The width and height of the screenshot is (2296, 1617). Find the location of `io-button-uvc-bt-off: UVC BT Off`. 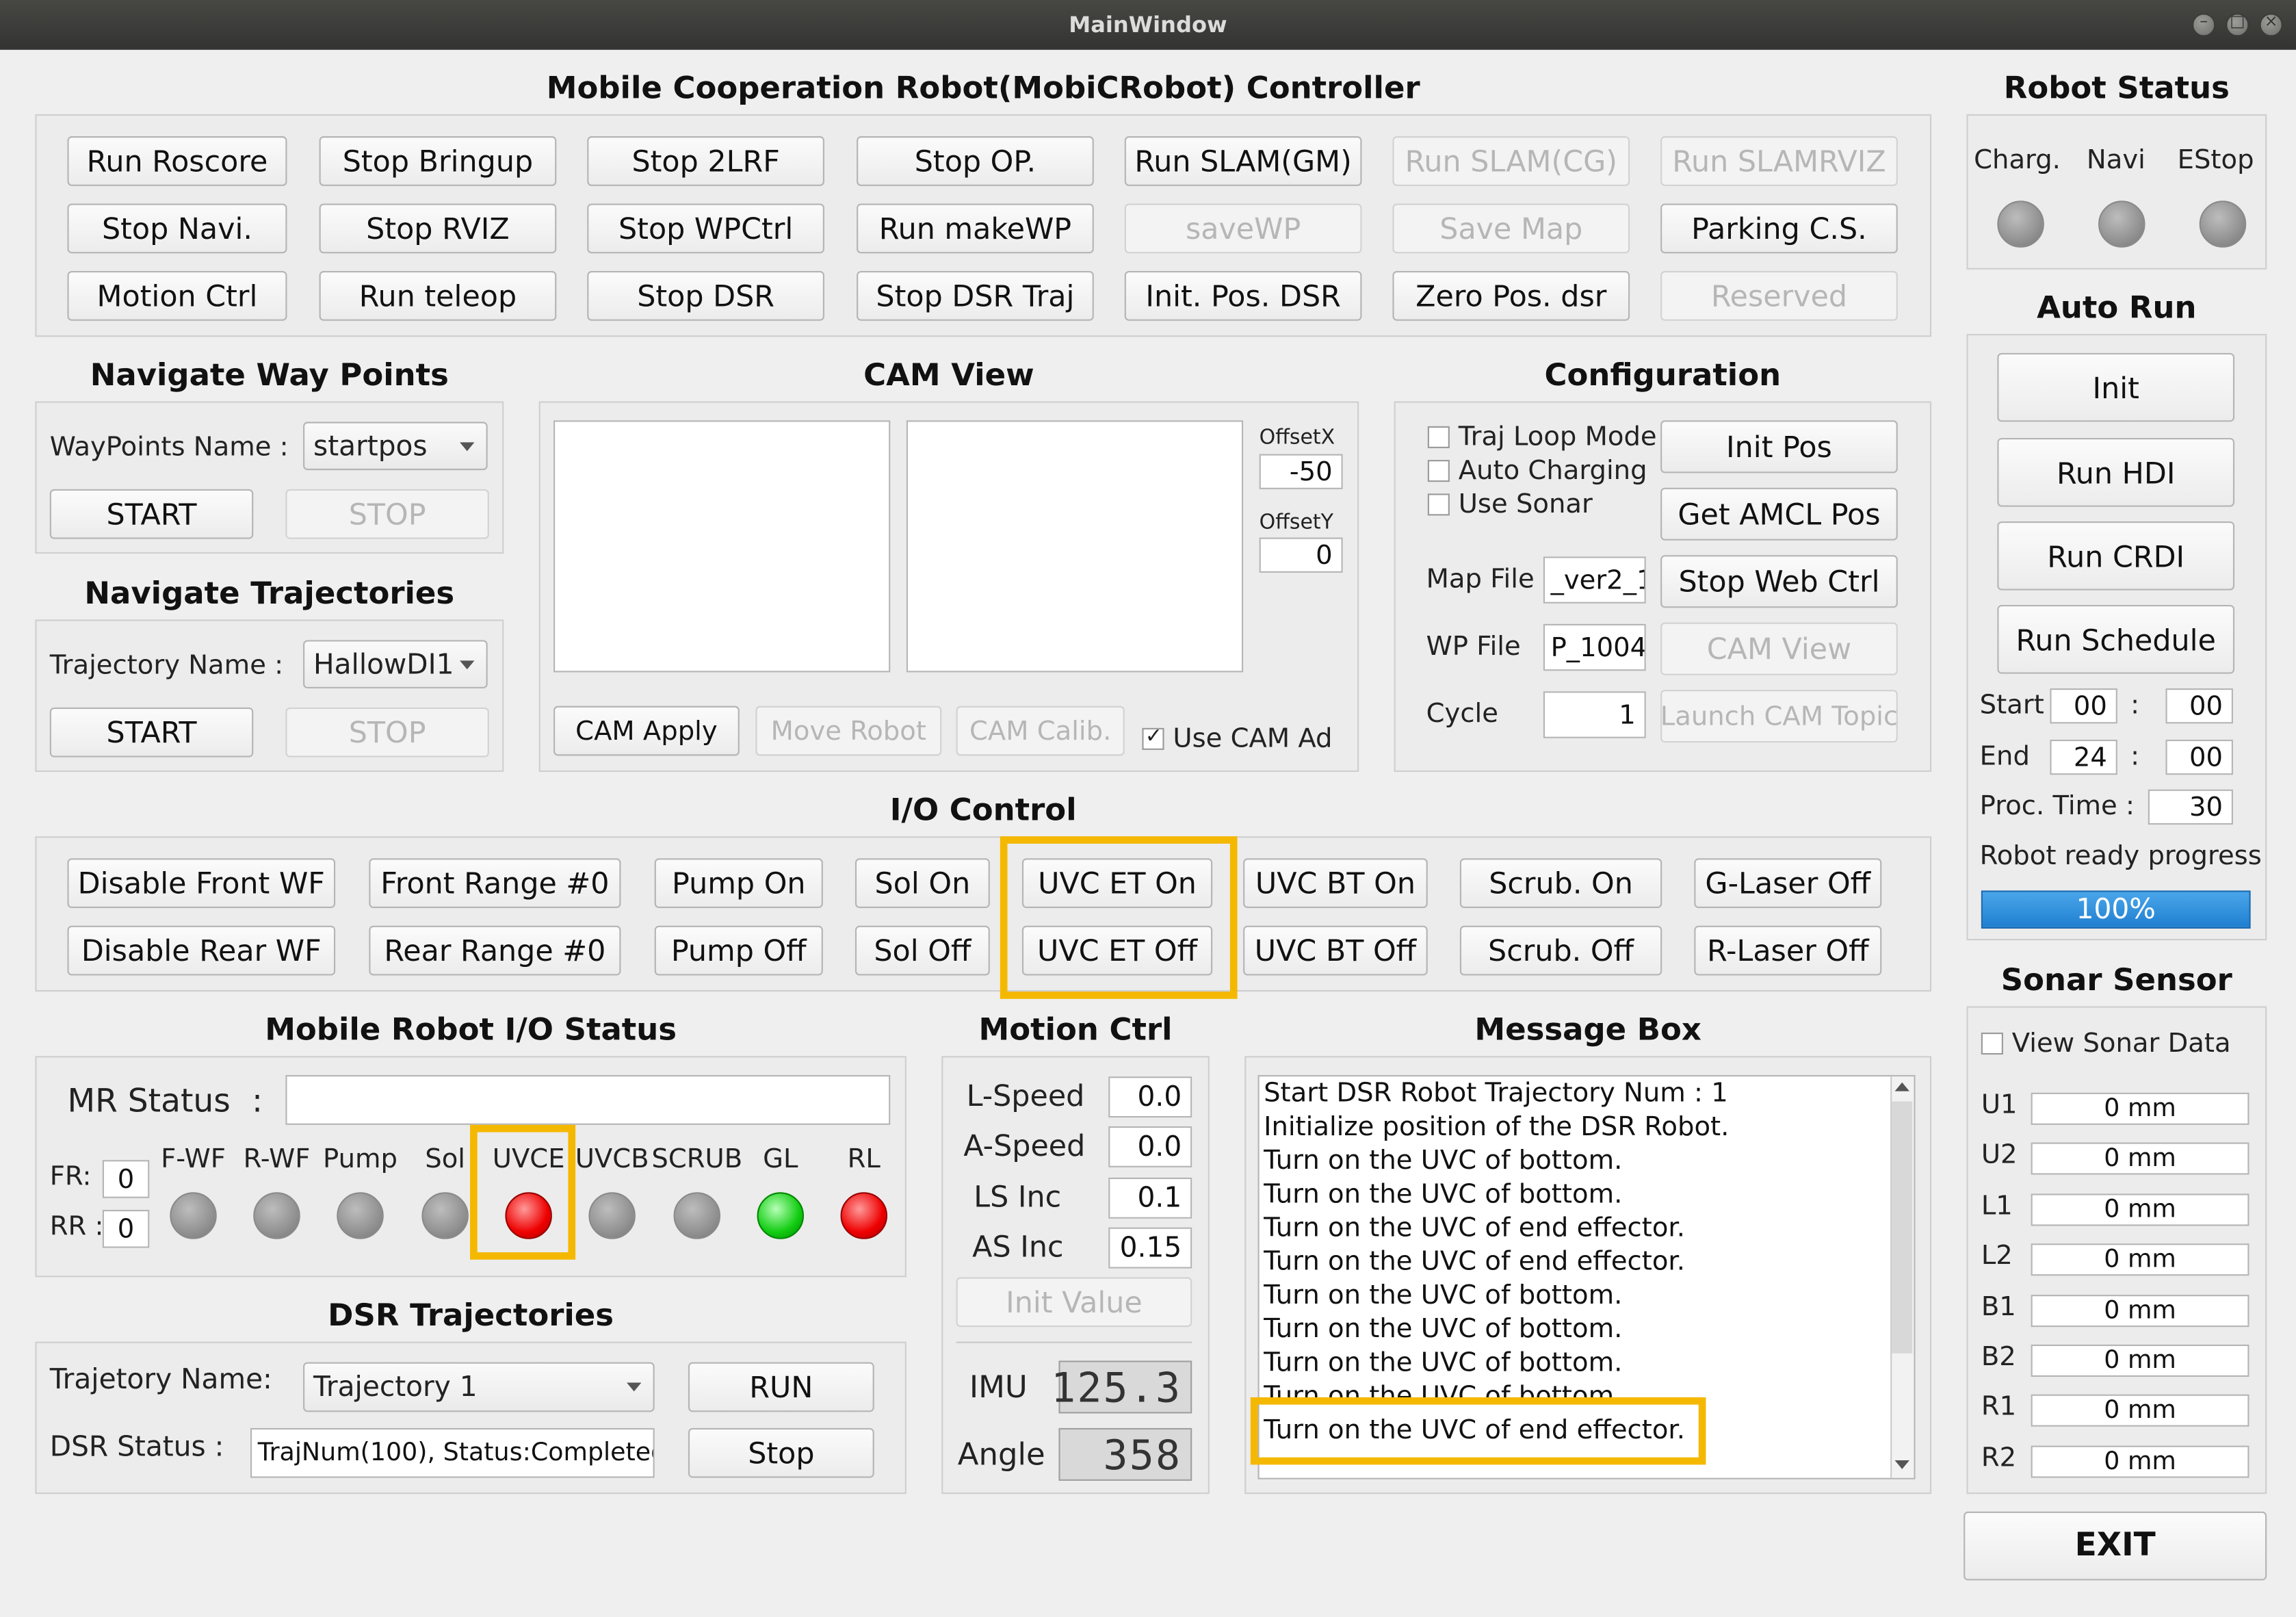

io-button-uvc-bt-off: UVC BT Off is located at coordinates (1335, 950).